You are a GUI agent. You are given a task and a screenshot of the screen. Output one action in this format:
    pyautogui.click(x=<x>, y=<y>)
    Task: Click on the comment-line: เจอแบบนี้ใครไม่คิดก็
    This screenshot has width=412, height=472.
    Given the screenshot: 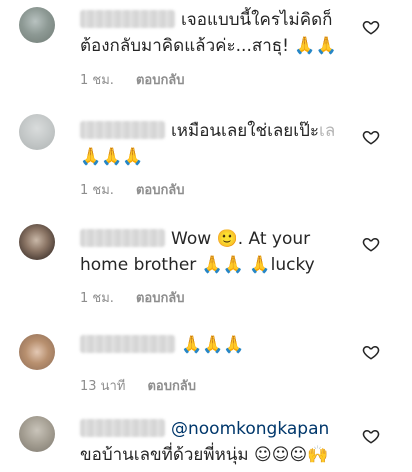 What is the action you would take?
    pyautogui.click(x=257, y=20)
    